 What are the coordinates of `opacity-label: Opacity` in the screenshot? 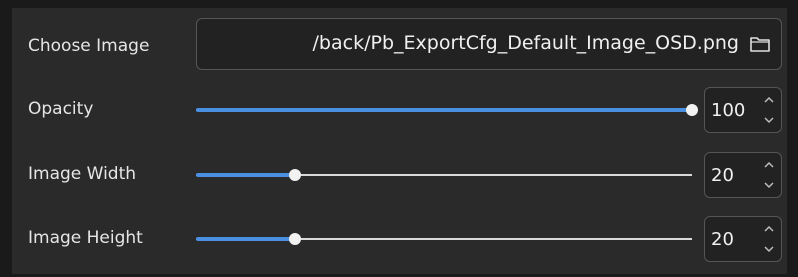 It's located at (61, 109).